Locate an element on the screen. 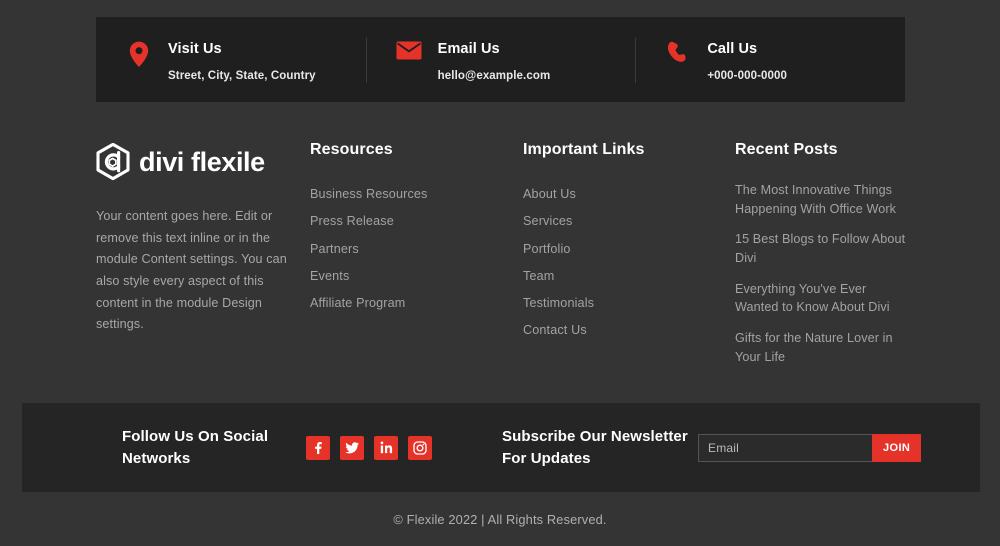  list-item: Affiliate Program is located at coordinates (407, 305).